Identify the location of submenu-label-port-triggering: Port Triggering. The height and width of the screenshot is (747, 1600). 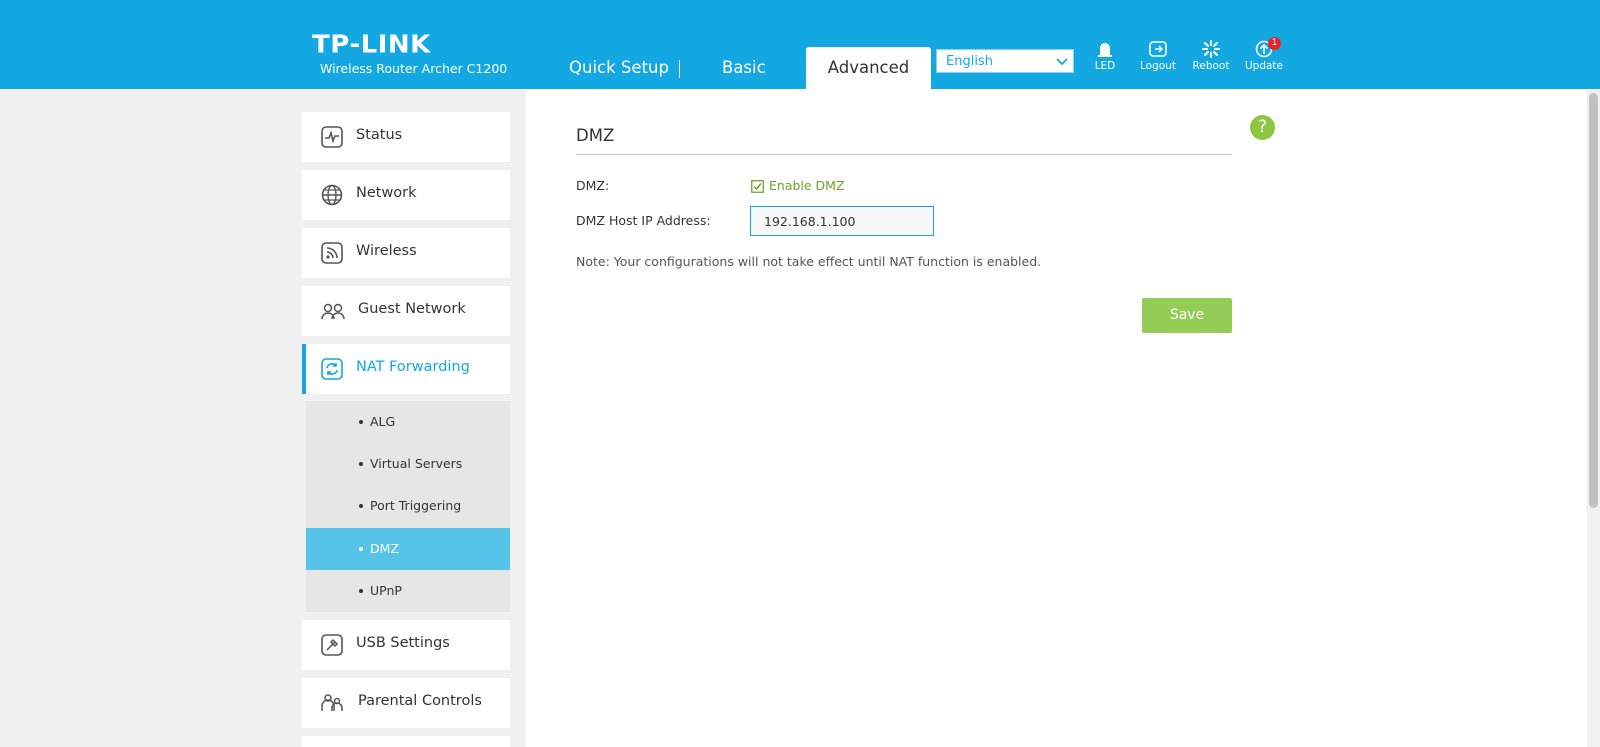
(416, 505).